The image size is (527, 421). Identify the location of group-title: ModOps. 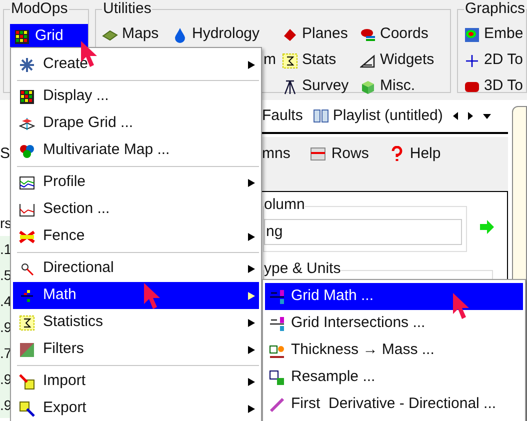
(39, 9).